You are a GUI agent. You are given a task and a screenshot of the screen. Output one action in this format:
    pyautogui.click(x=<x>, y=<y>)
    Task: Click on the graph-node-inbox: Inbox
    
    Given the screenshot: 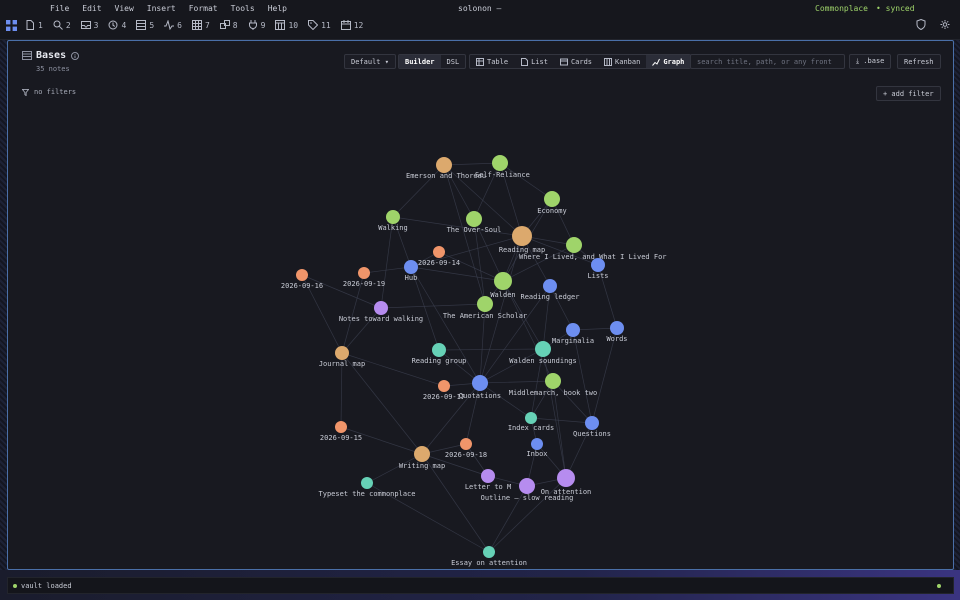 What is the action you would take?
    pyautogui.click(x=537, y=448)
    